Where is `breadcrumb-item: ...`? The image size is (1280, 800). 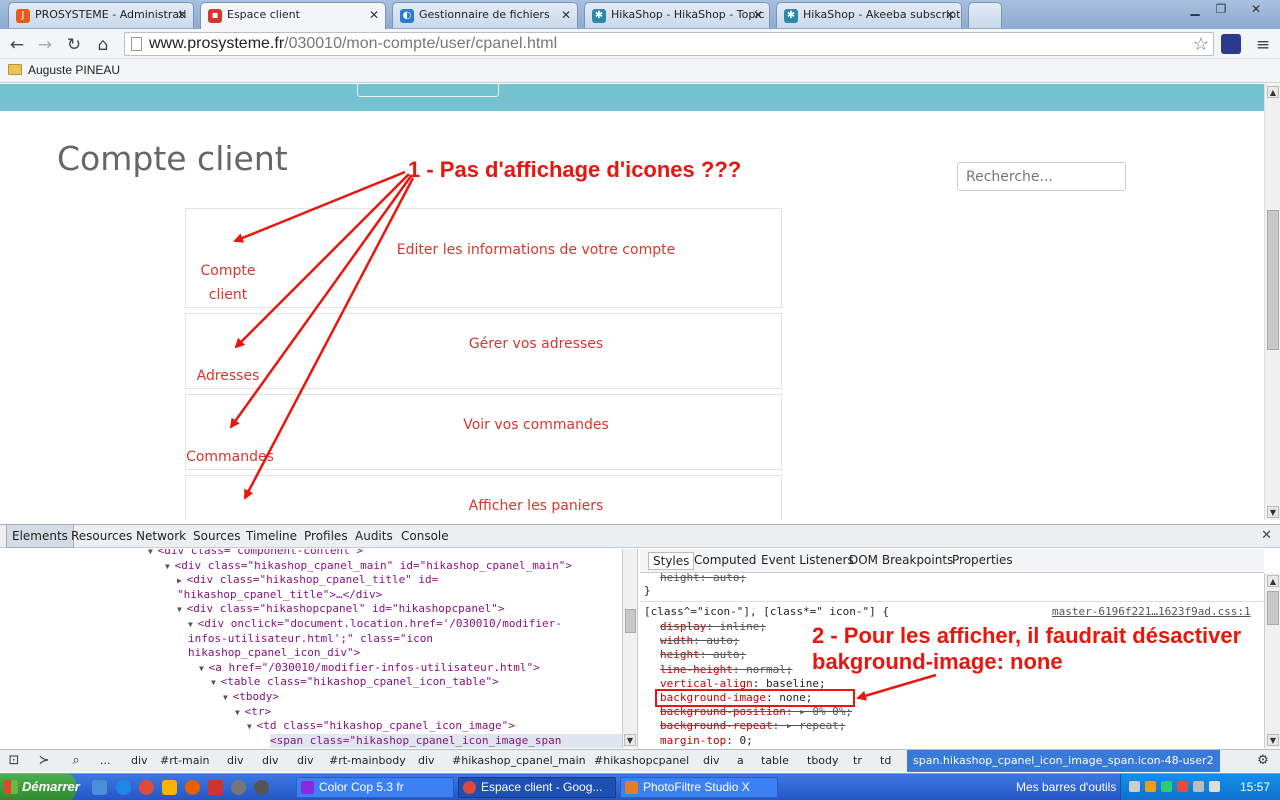
breadcrumb-item: ... is located at coordinates (105, 760).